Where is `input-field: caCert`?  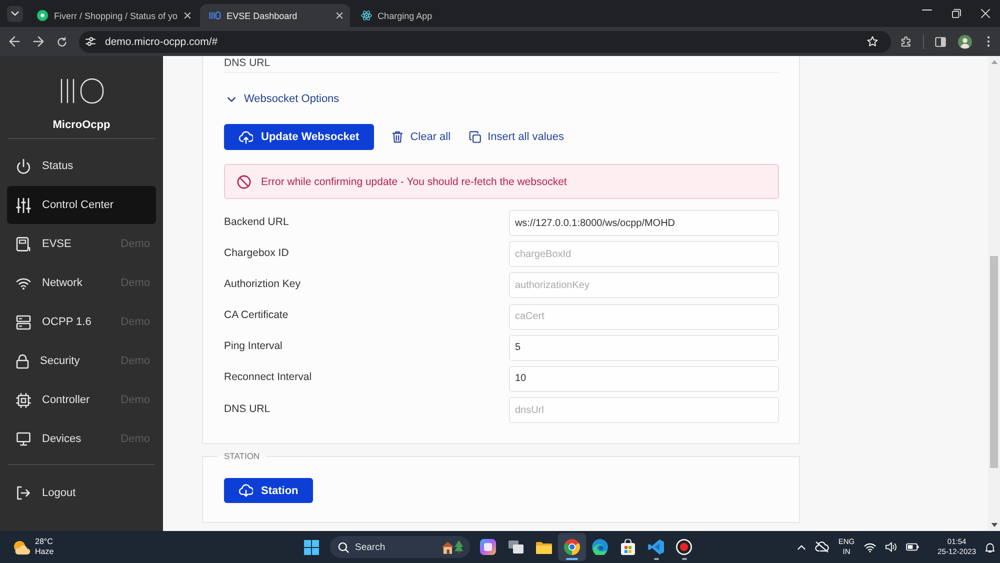 input-field: caCert is located at coordinates (643, 317).